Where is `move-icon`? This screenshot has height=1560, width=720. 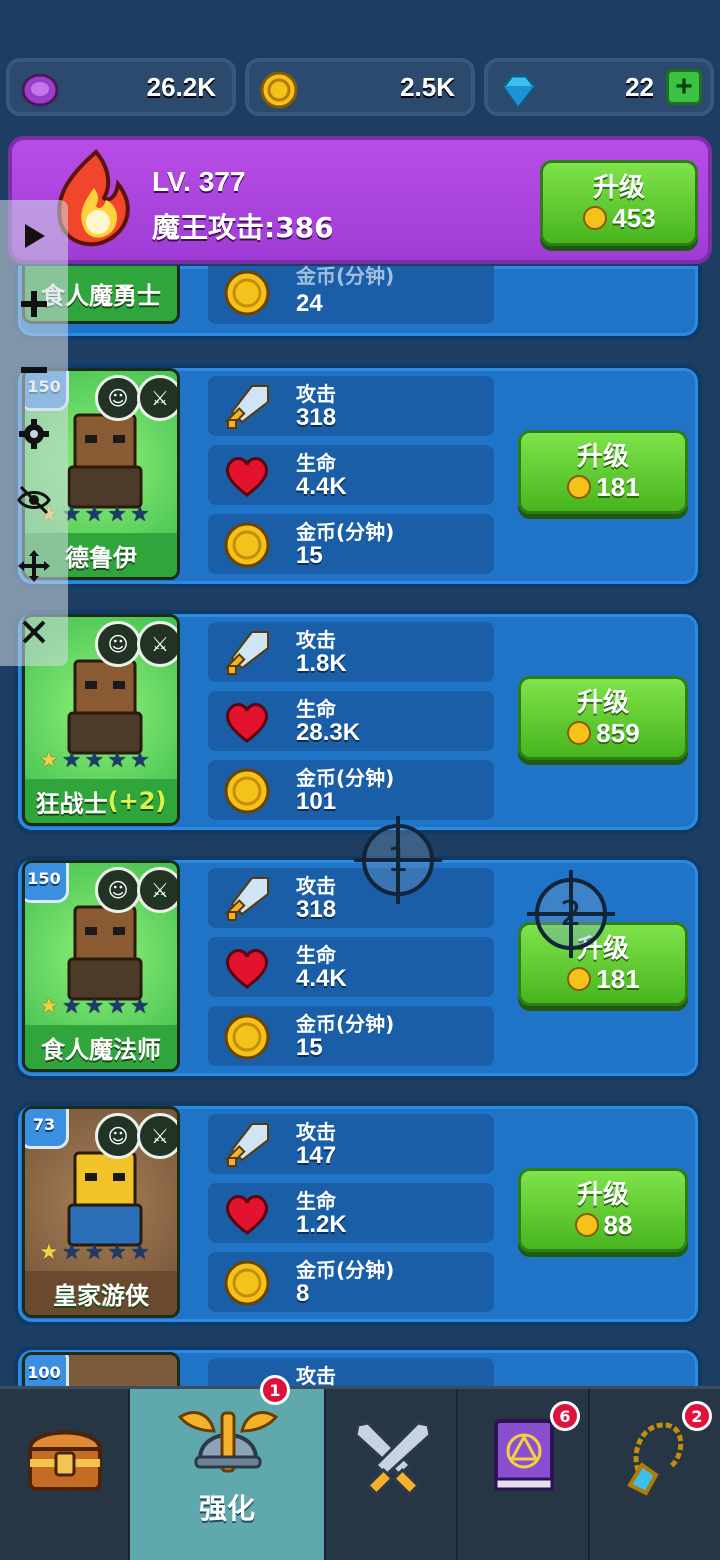
move-icon is located at coordinates (34, 566).